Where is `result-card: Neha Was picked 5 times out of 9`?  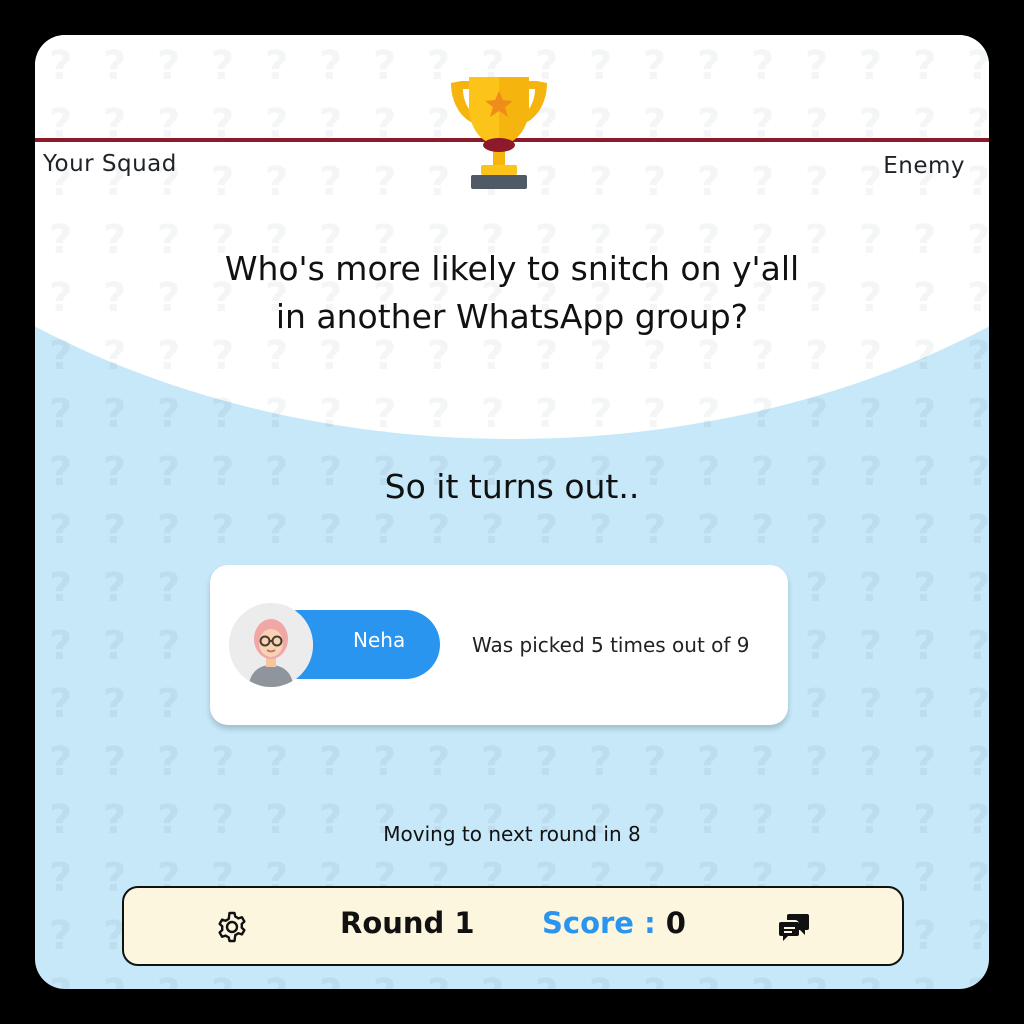
result-card: Neha Was picked 5 times out of 9 is located at coordinates (499, 645).